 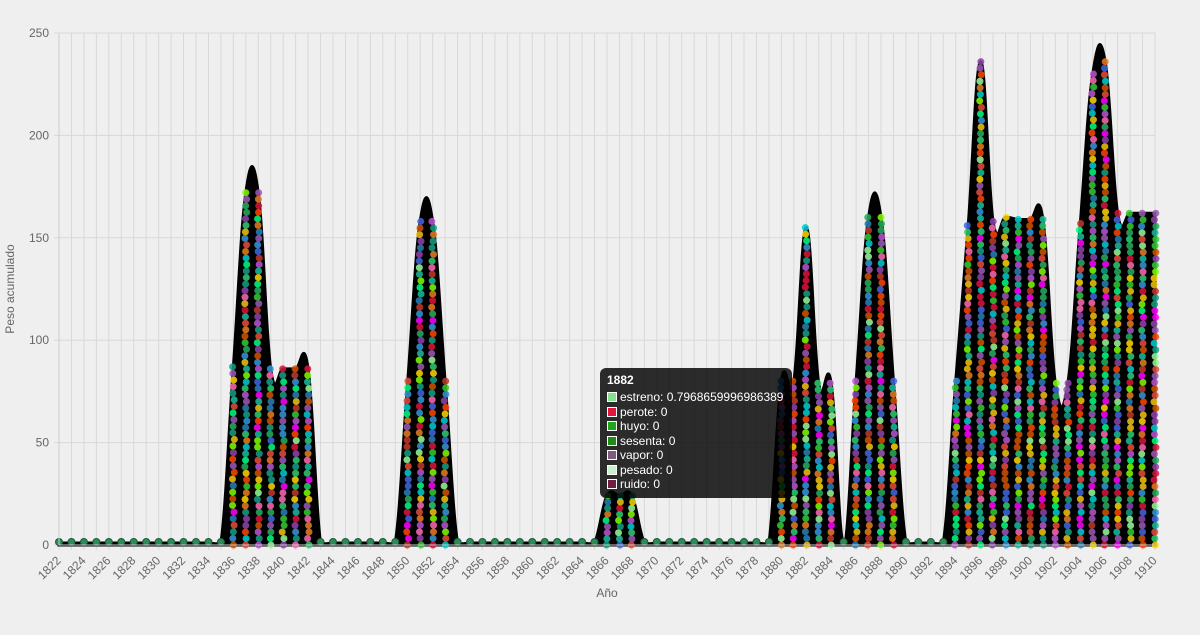 What do you see at coordinates (273, 567) in the screenshot?
I see `x-tick-label: 1840` at bounding box center [273, 567].